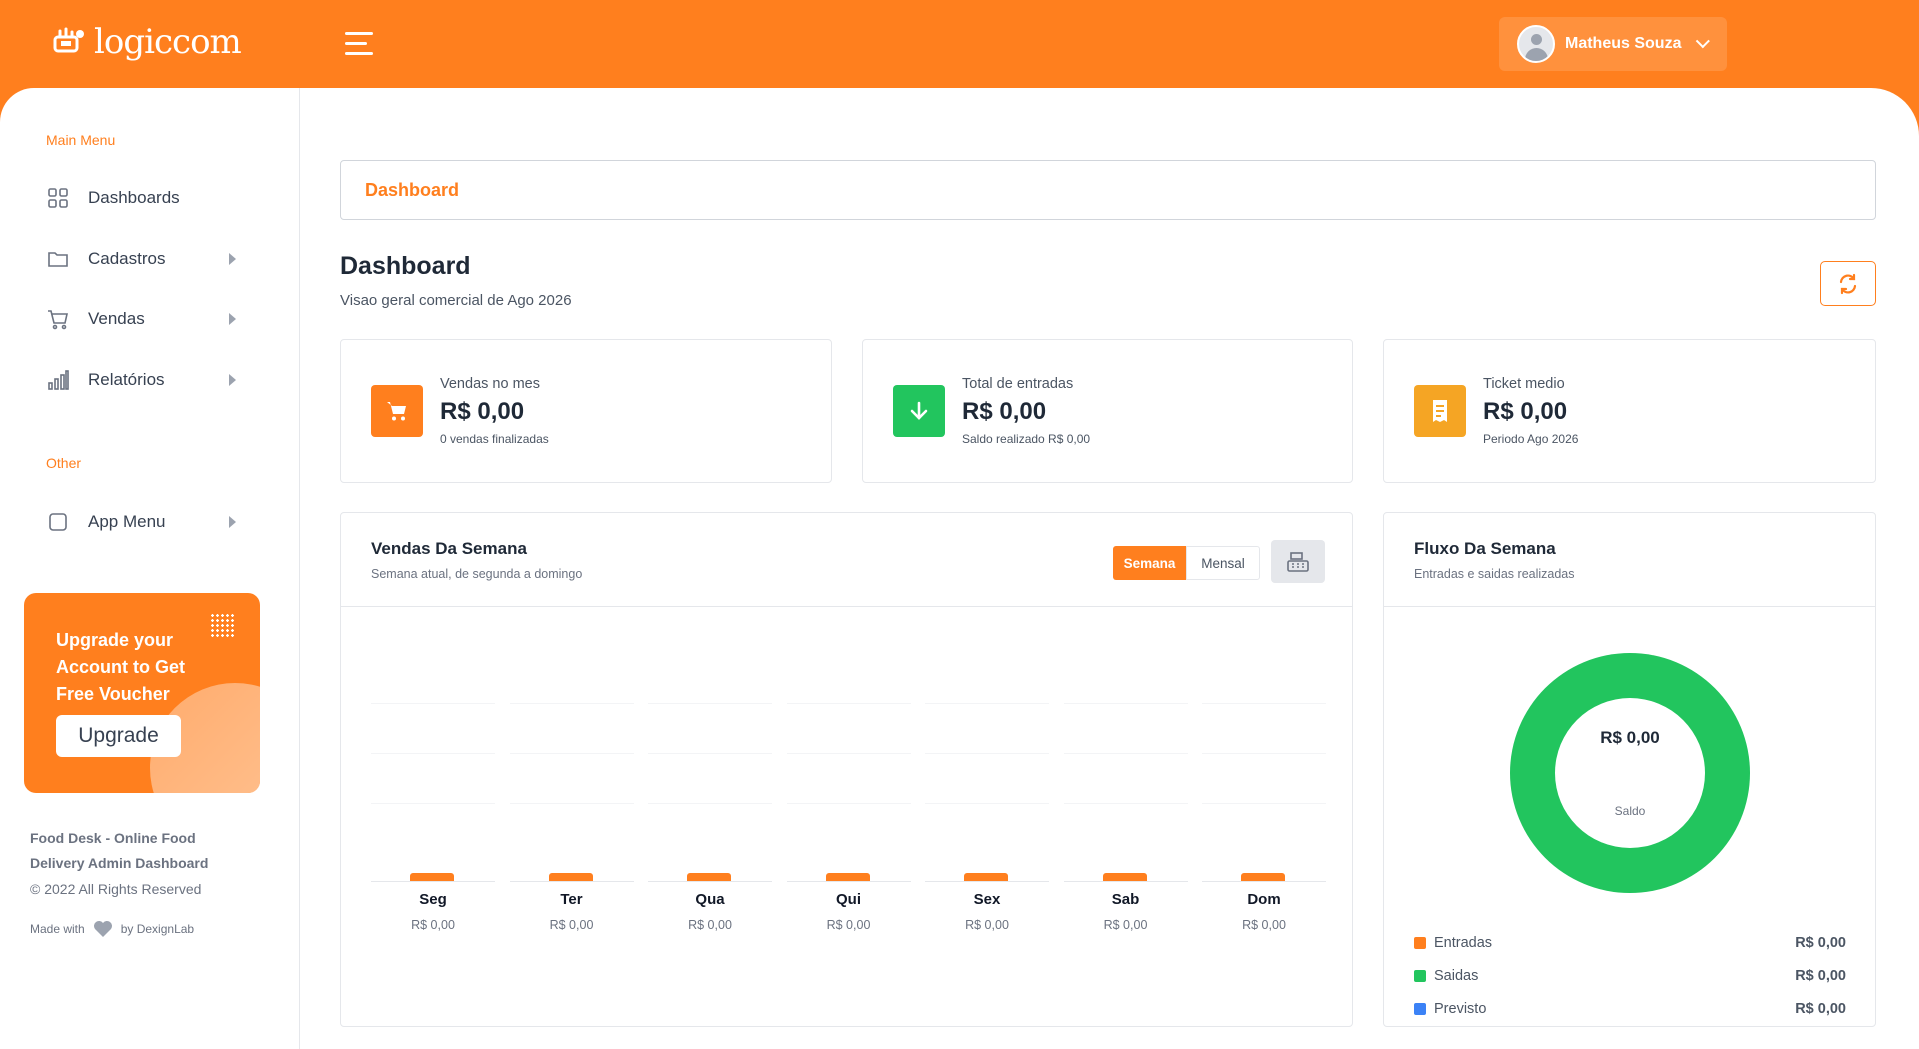 The width and height of the screenshot is (1919, 1049). I want to click on breadcrumb: Dashboard, so click(1108, 190).